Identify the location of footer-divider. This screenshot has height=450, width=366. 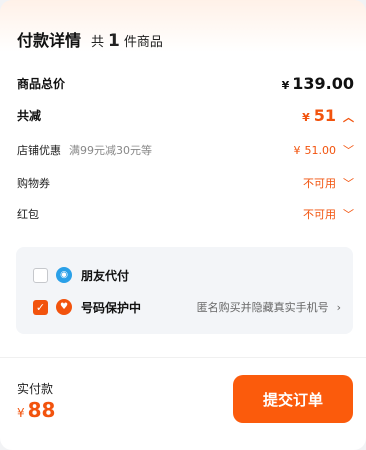
(183, 357).